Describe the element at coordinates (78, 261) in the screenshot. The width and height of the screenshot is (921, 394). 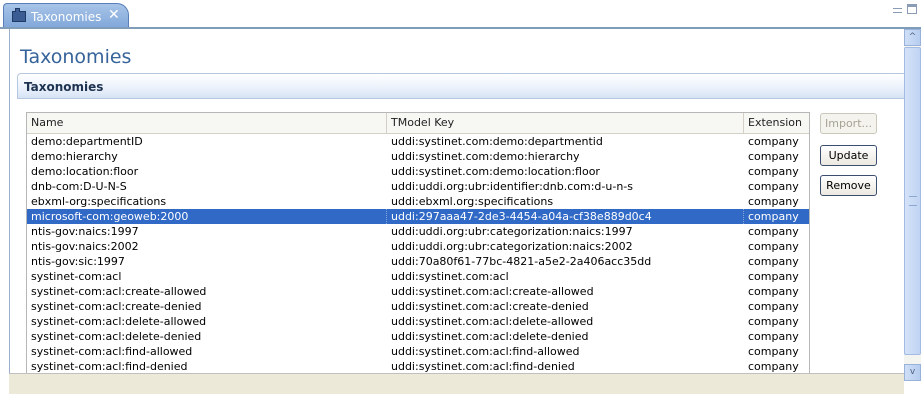
I see `cell-name: ntis-gov:sic:1997` at that location.